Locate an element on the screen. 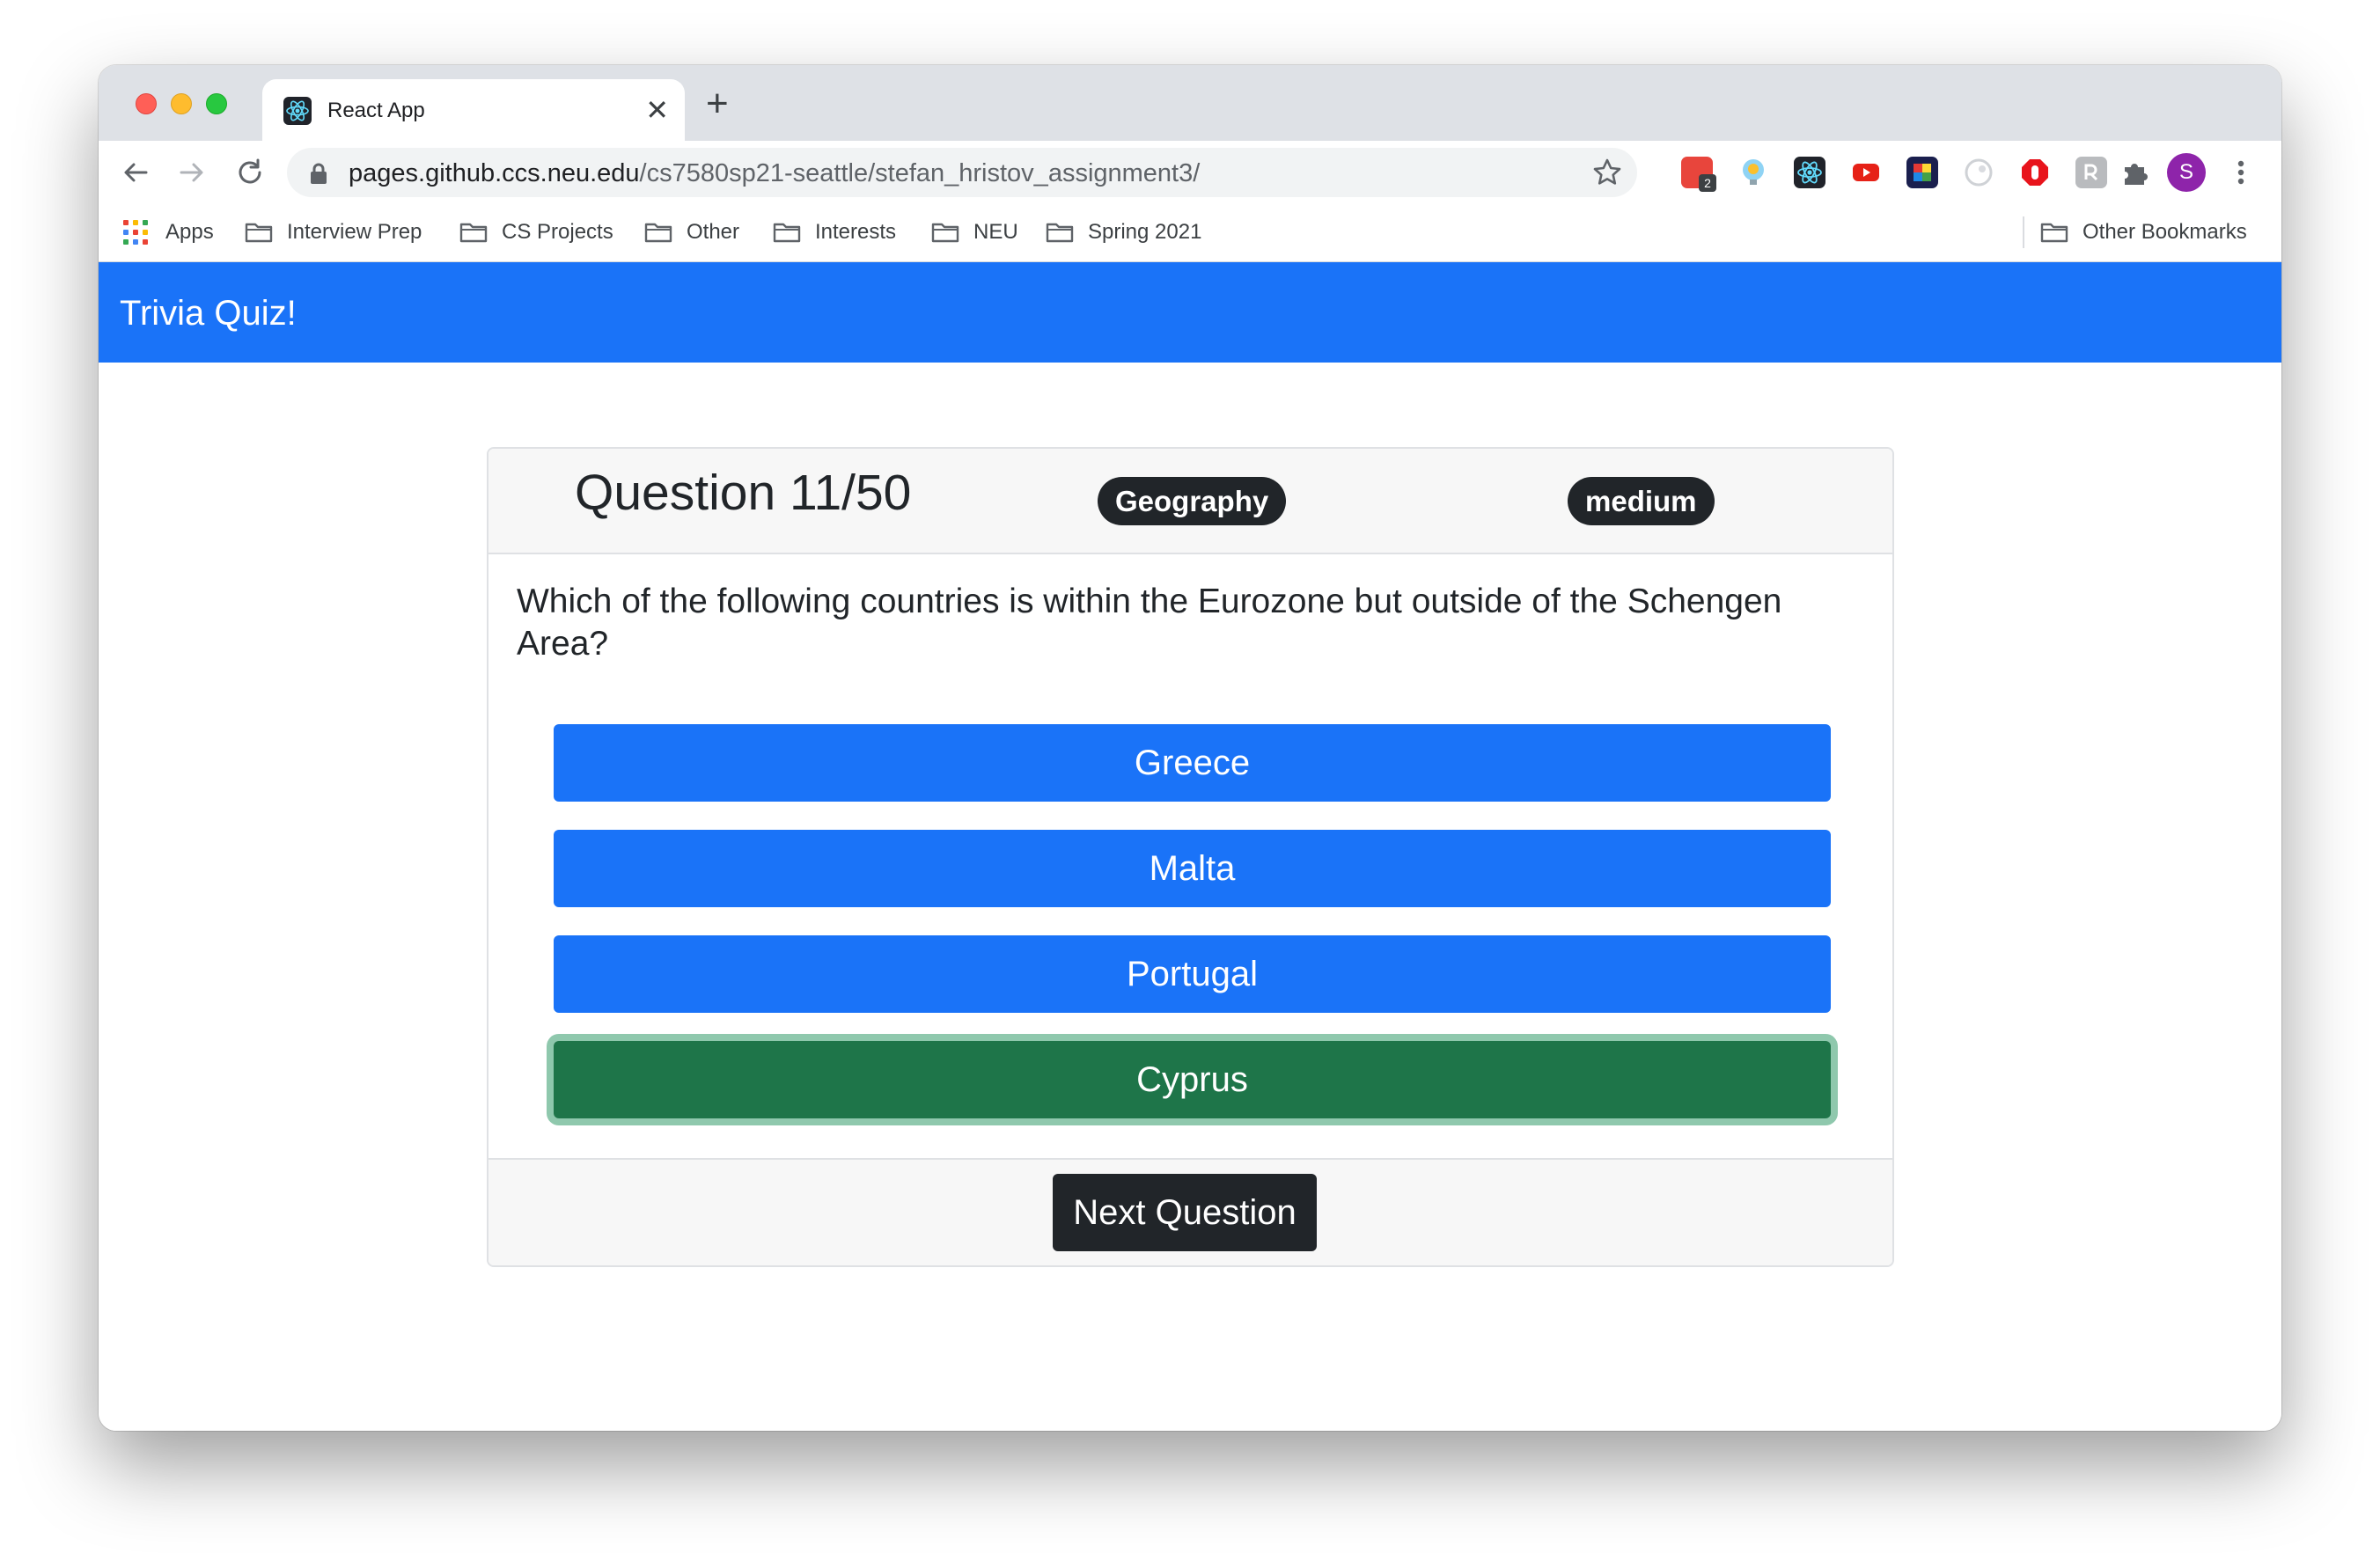 The image size is (2380, 1561). youtube-extension-icon is located at coordinates (1866, 172).